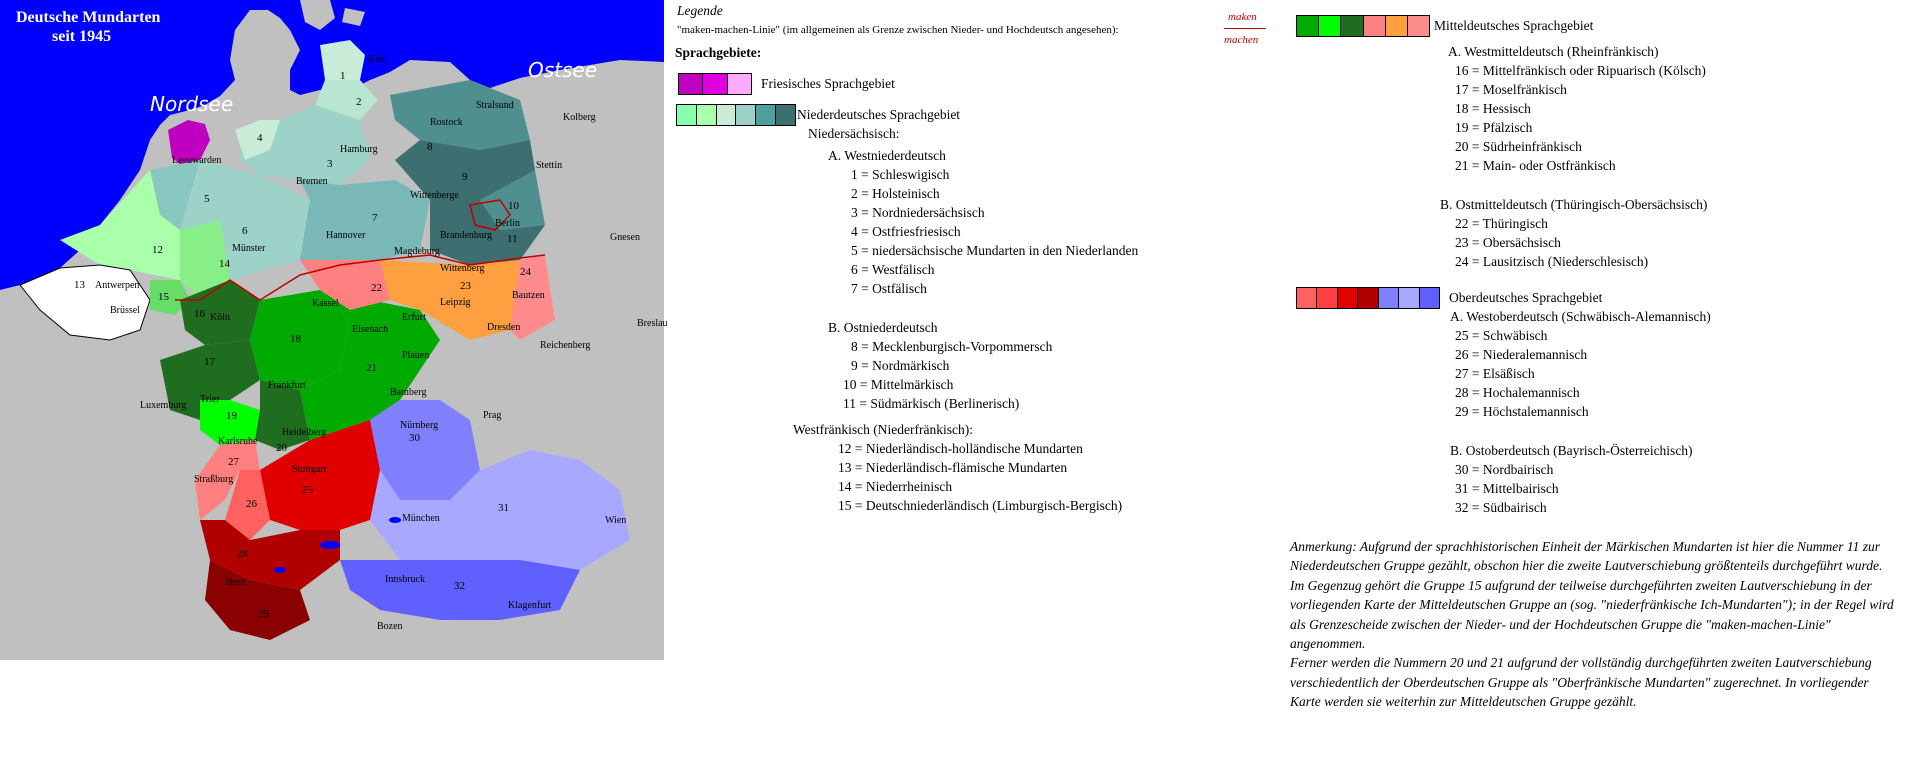 The image size is (1917, 758). Describe the element at coordinates (88, 27) in the screenshot. I see `map-title: Deutsche Mundarten seit 1945` at that location.